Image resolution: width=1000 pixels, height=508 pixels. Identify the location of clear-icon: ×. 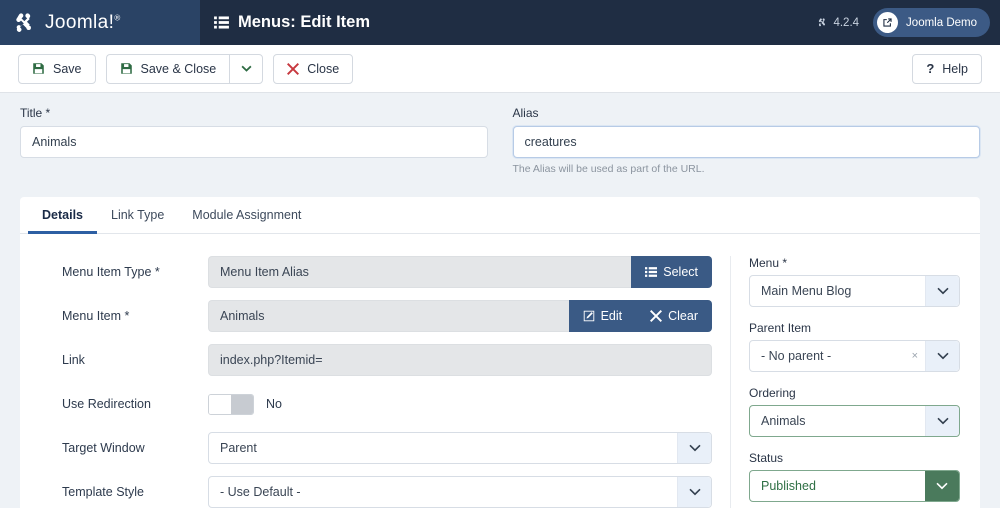
(915, 356).